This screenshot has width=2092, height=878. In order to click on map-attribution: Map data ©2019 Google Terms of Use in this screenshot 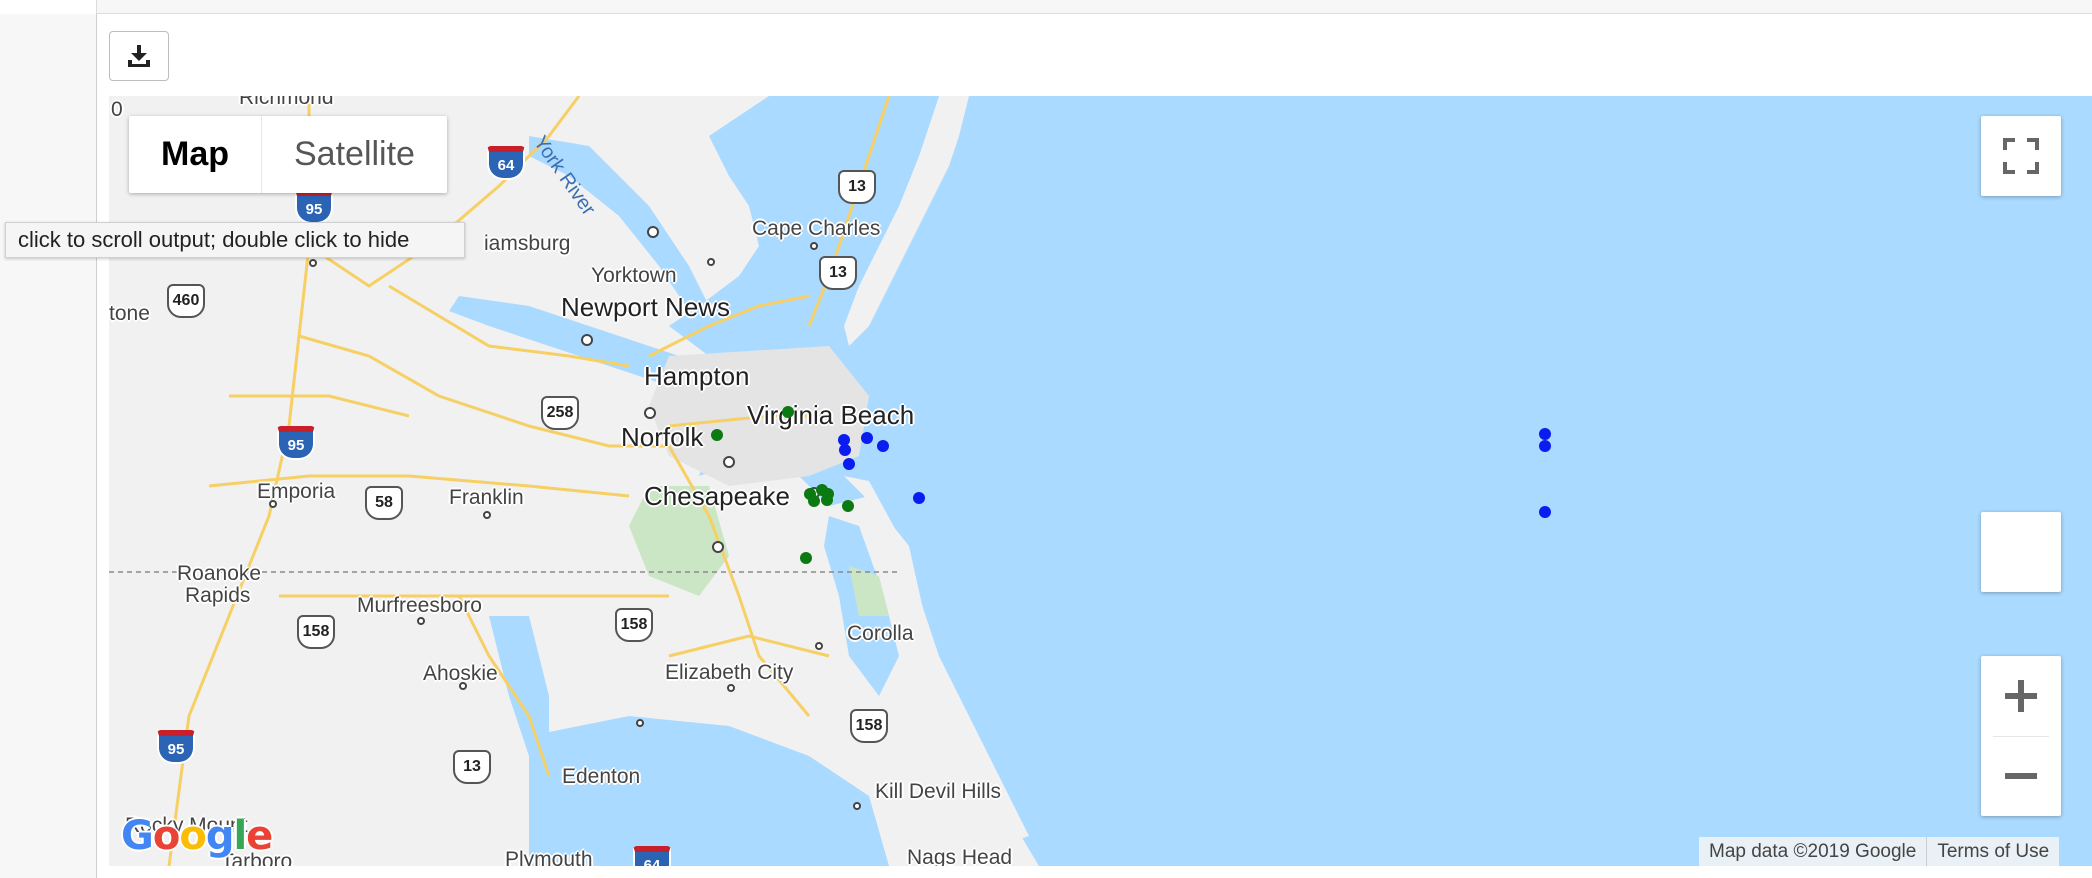, I will do `click(1879, 851)`.